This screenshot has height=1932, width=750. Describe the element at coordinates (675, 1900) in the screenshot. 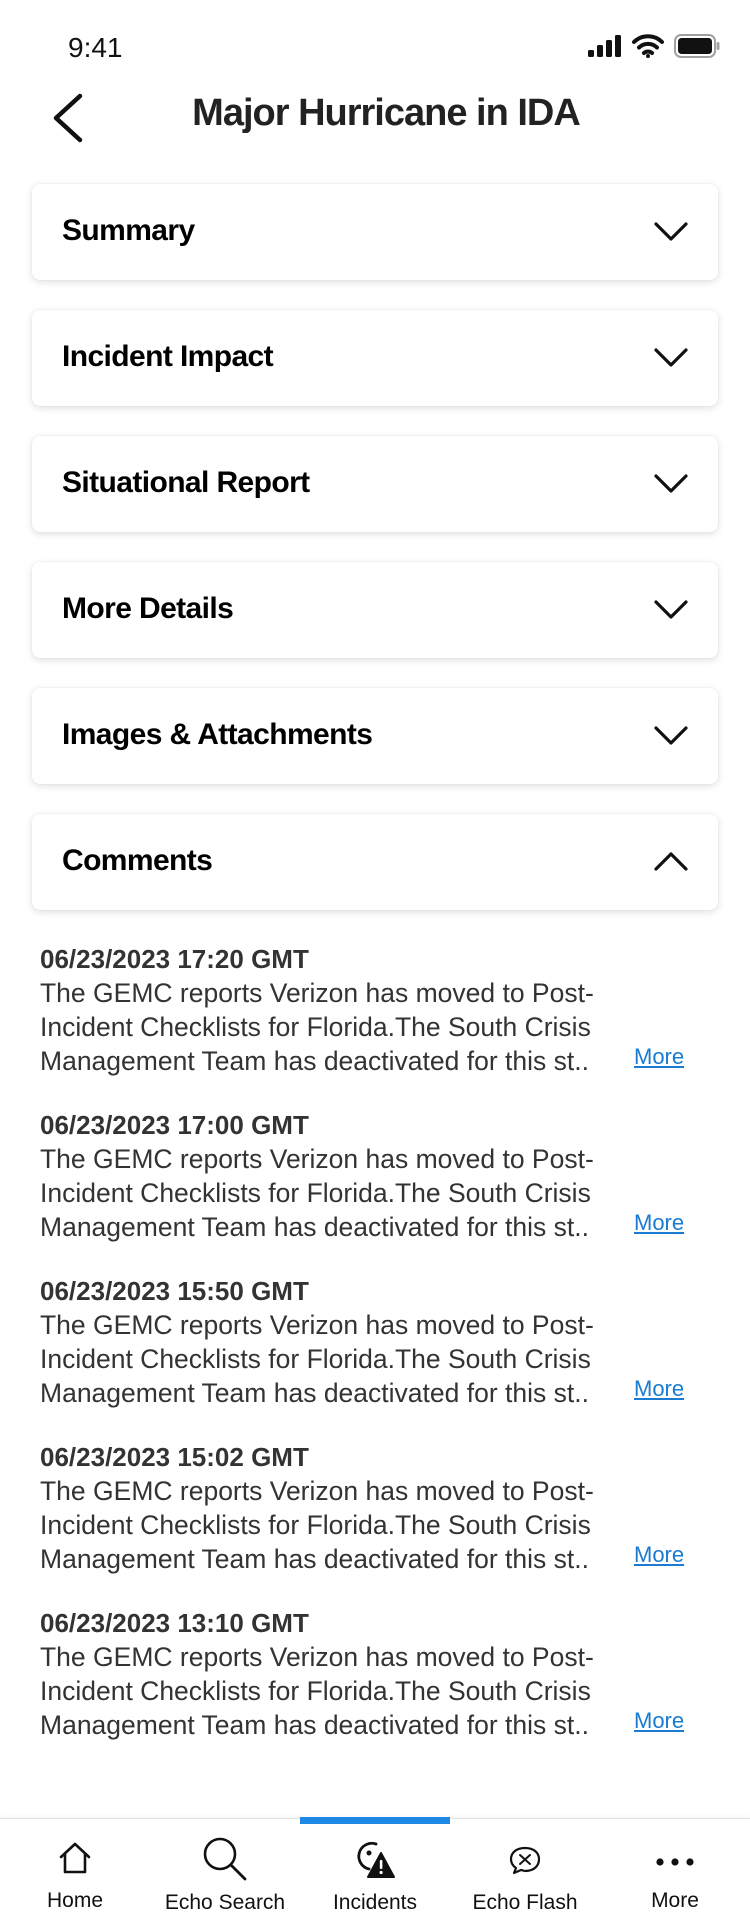

I see `nav-label: More` at that location.